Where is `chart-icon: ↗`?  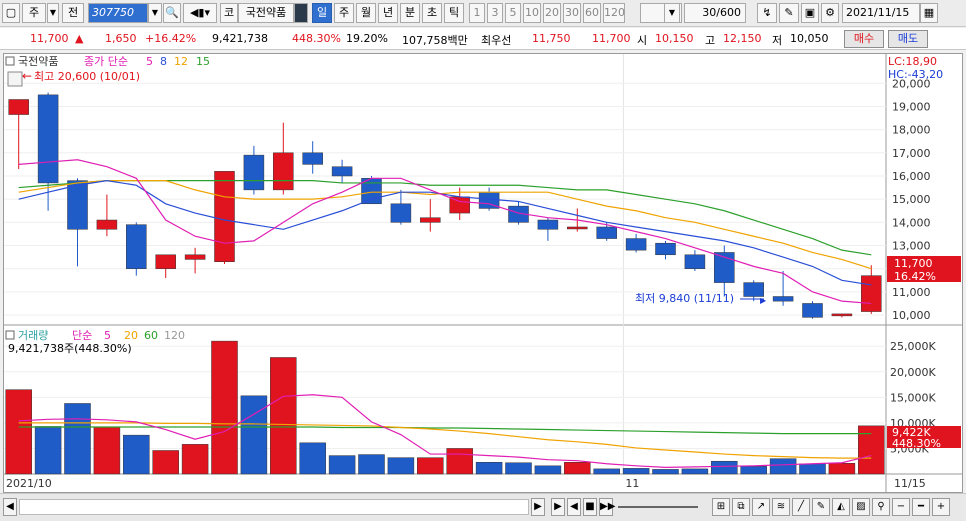 chart-icon: ↗ is located at coordinates (761, 507).